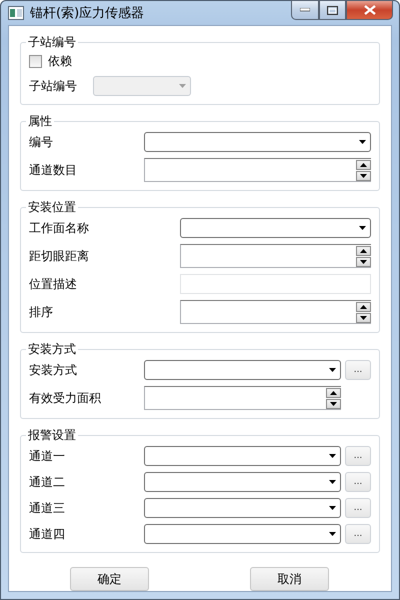  Describe the element at coordinates (52, 349) in the screenshot. I see `group-title: 安装方式` at that location.